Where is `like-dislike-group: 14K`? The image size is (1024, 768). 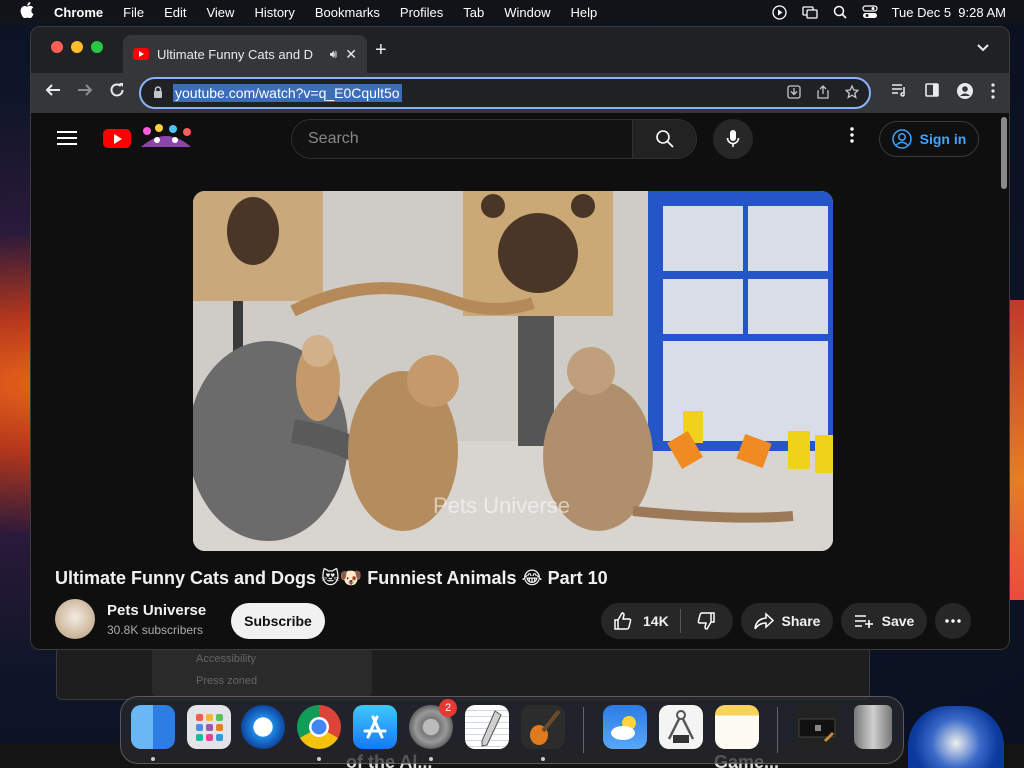 like-dislike-group: 14K is located at coordinates (667, 621).